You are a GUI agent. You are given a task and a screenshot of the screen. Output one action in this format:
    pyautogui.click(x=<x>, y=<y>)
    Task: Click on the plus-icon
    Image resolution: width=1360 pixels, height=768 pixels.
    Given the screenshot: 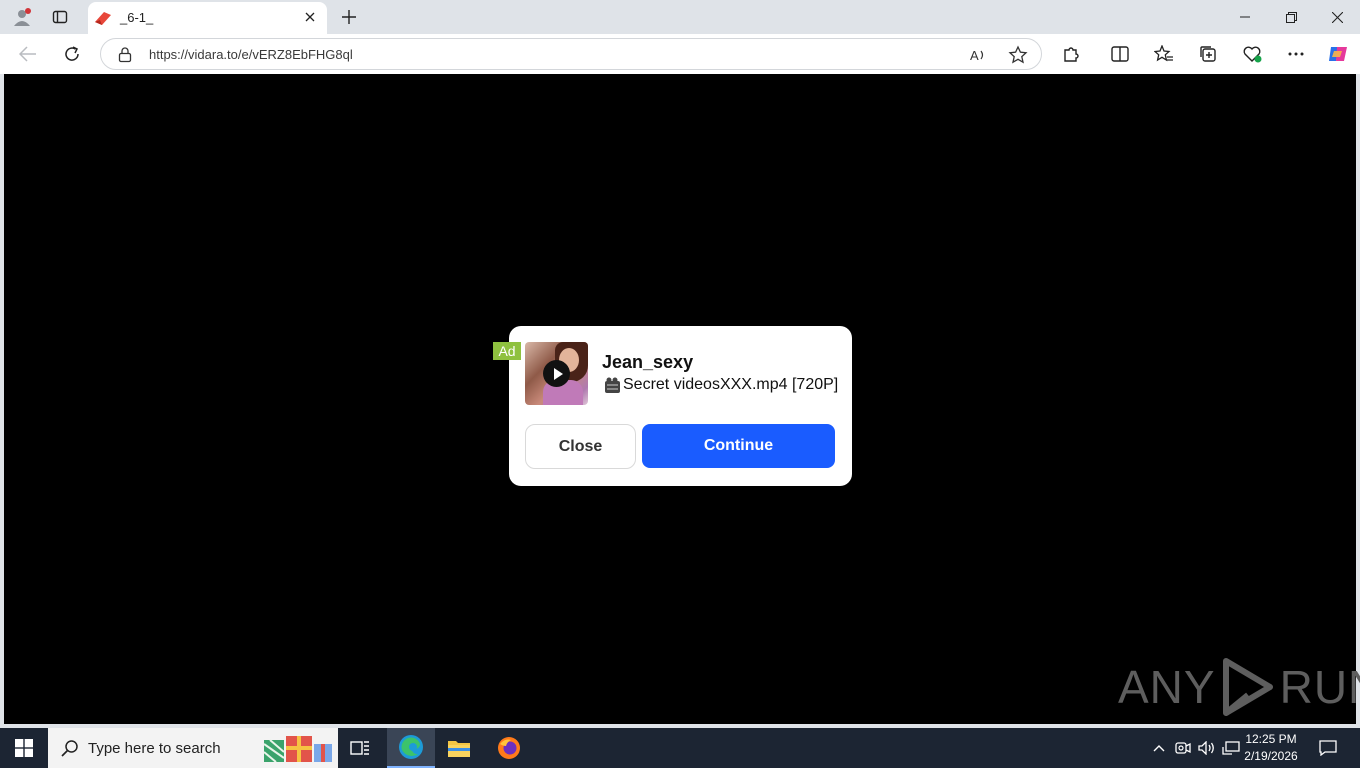 What is the action you would take?
    pyautogui.click(x=349, y=17)
    